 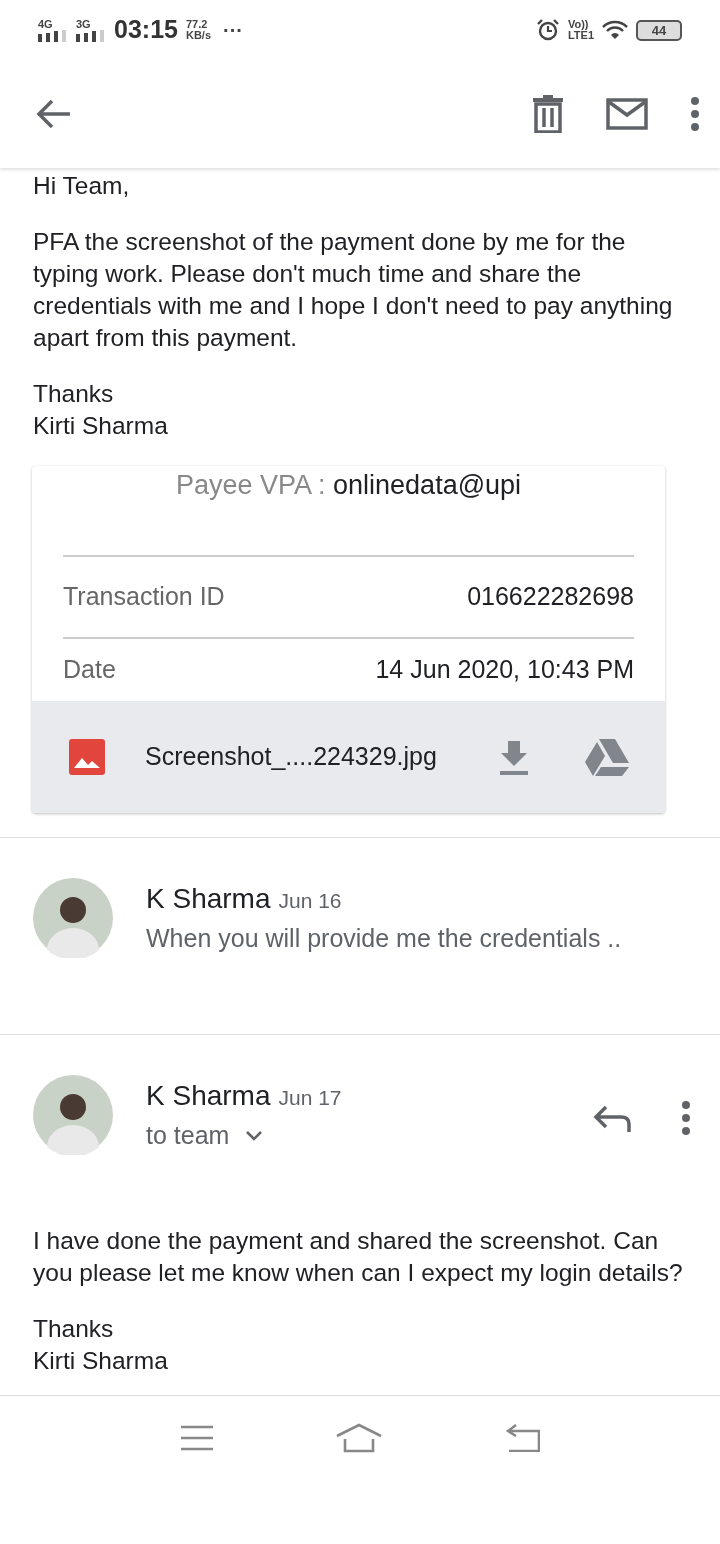 I want to click on battery-indicator: 44, so click(x=659, y=30).